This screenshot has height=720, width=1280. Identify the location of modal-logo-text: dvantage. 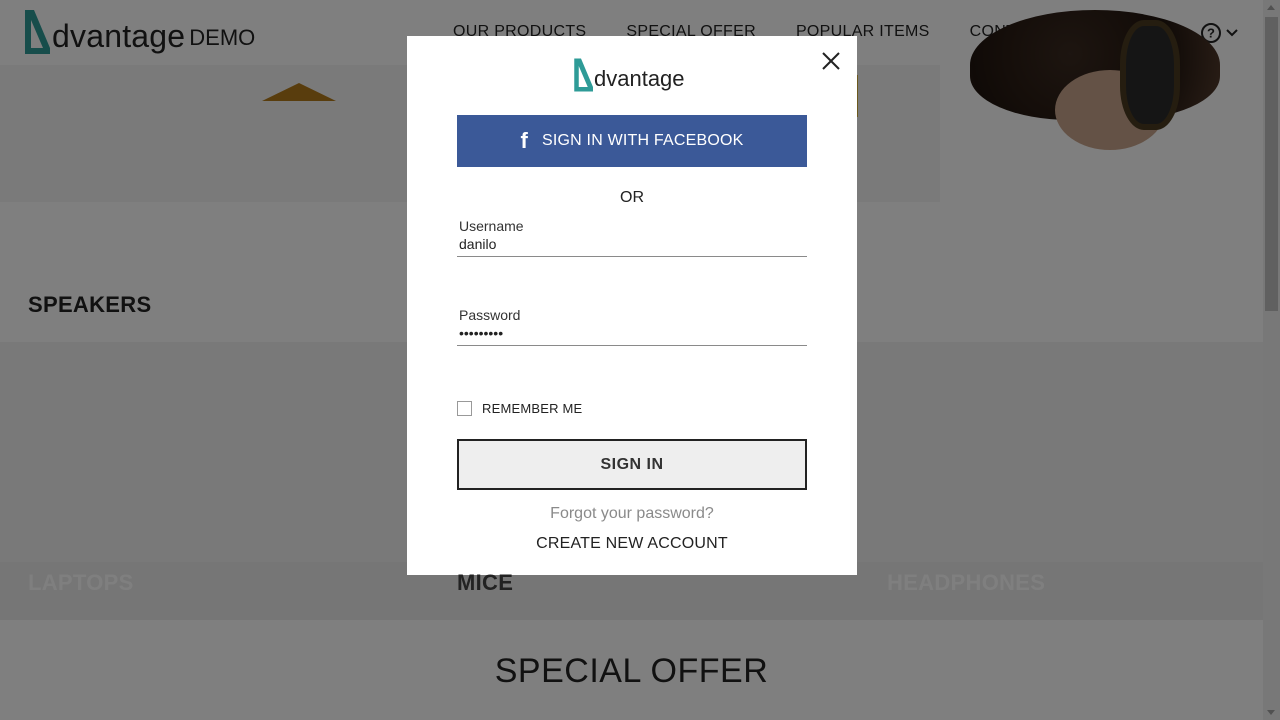
(639, 78).